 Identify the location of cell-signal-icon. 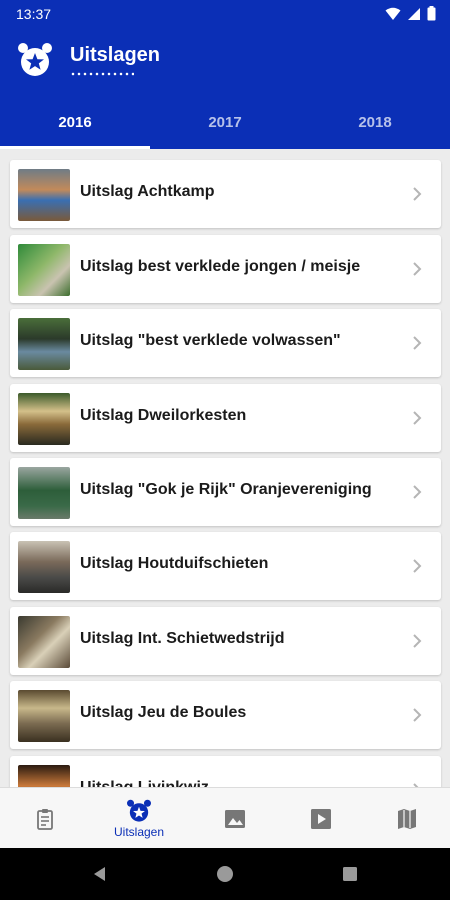
(414, 13).